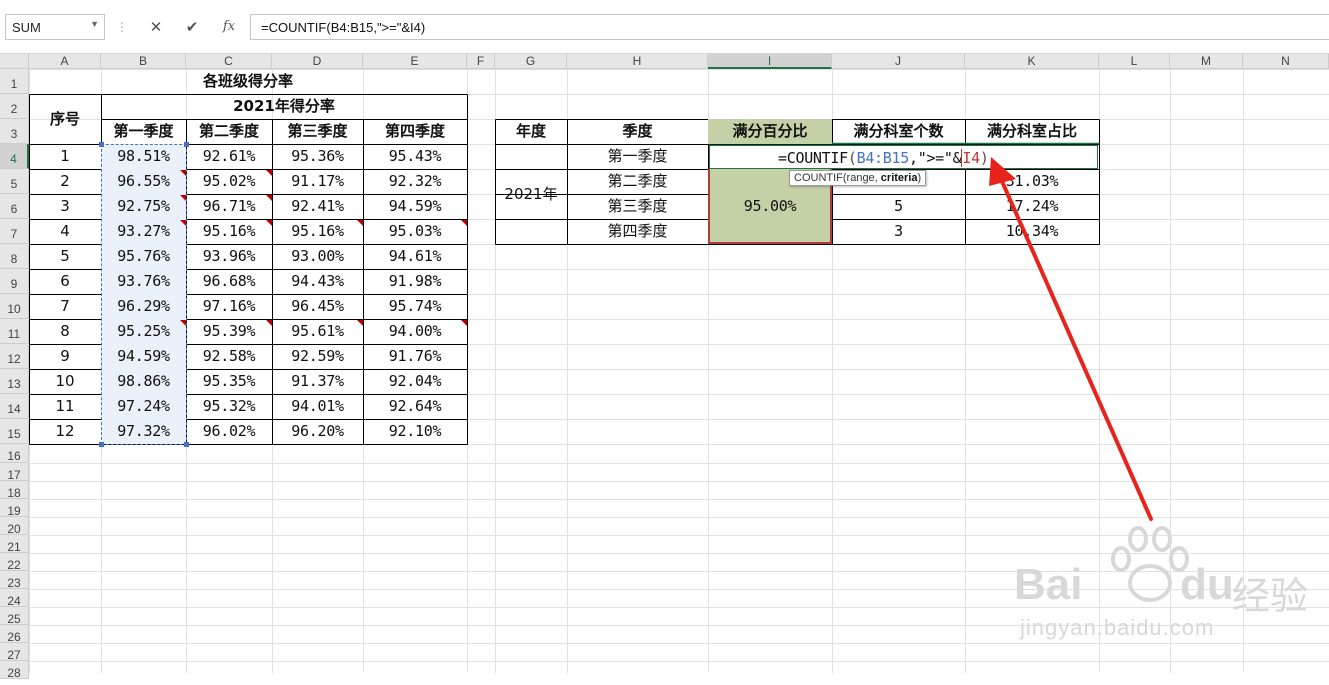 Image resolution: width=1329 pixels, height=685 pixels. What do you see at coordinates (858, 178) in the screenshot?
I see `function-tooltip: COUNTIF(range, criteria)` at bounding box center [858, 178].